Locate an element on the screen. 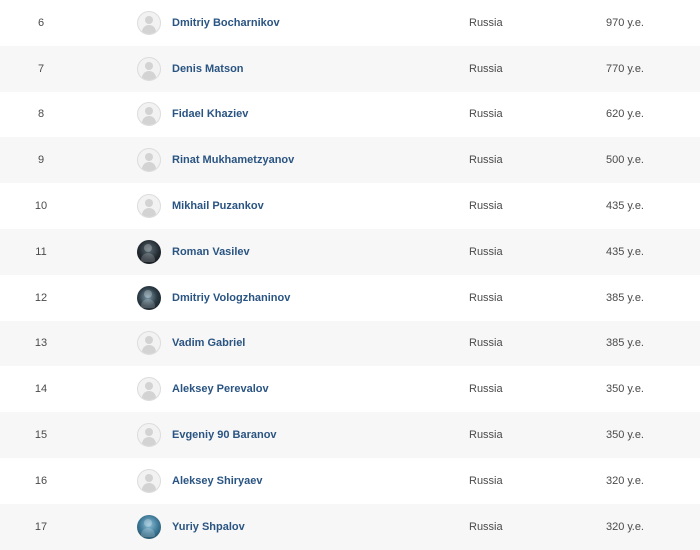  rank-cell: 15 is located at coordinates (41, 435).